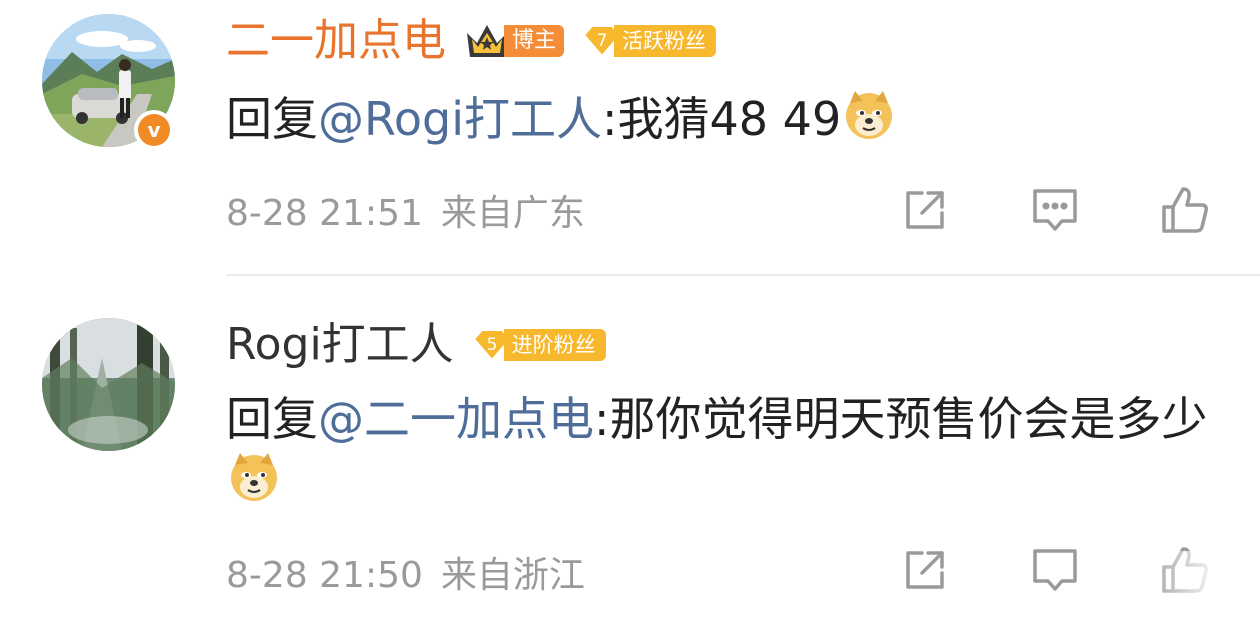 The image size is (1260, 621). What do you see at coordinates (534, 41) in the screenshot?
I see `host-label: 博主` at bounding box center [534, 41].